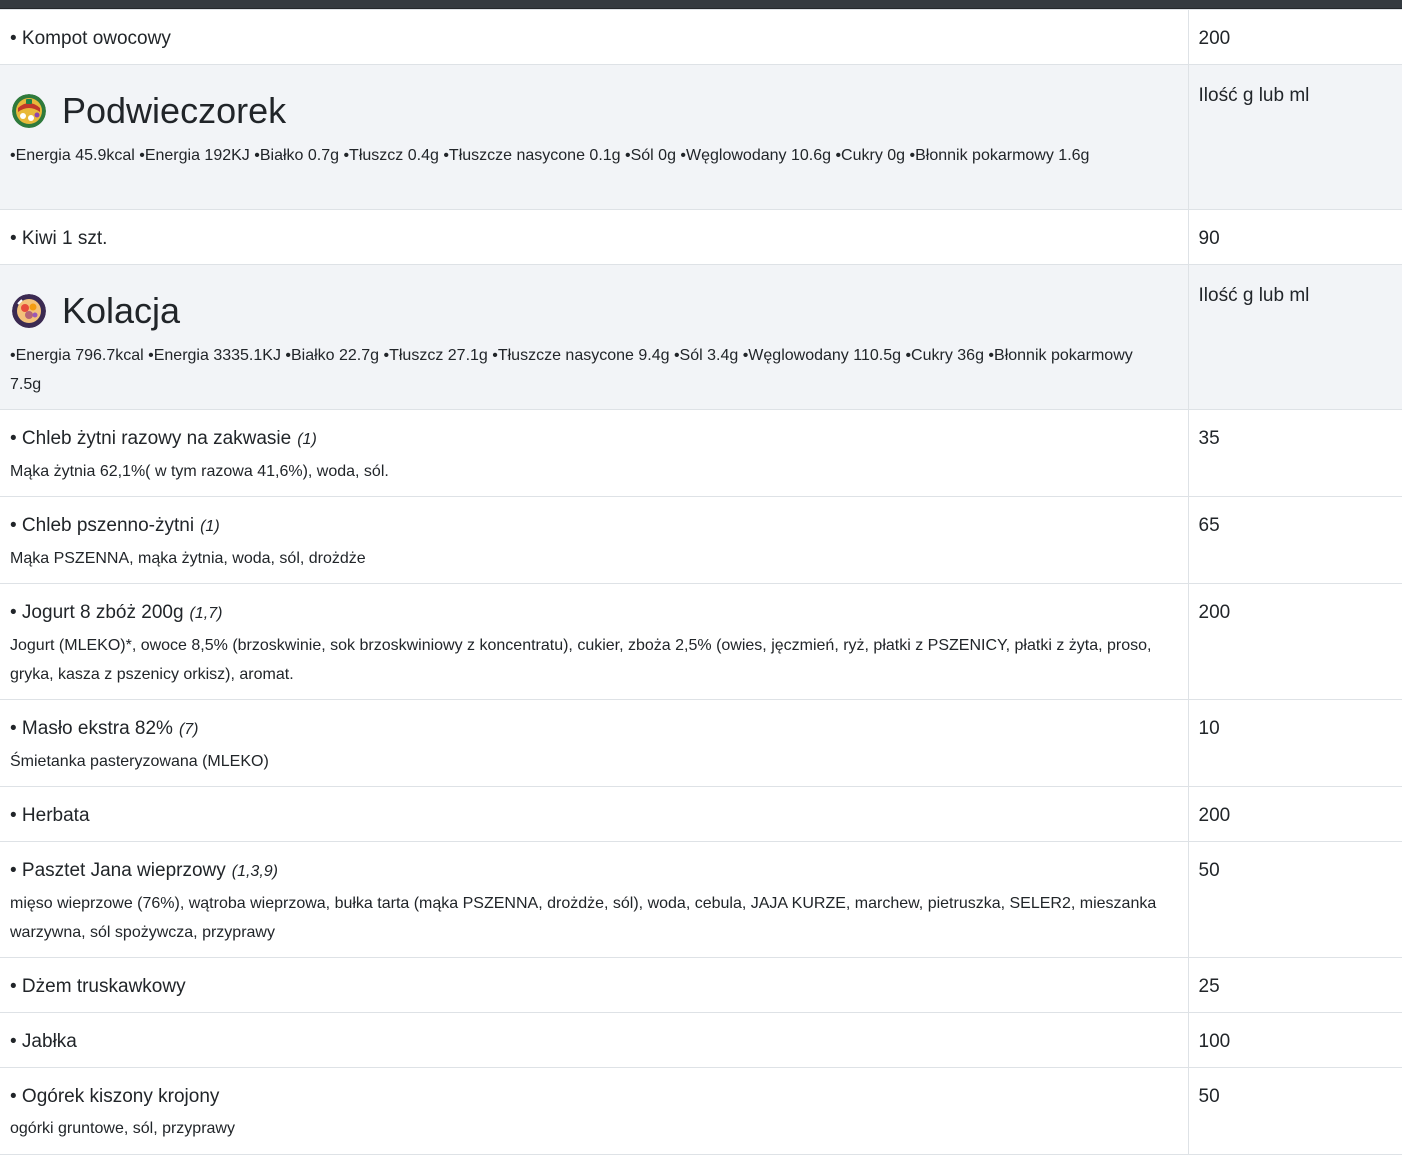 The image size is (1402, 1155). I want to click on item-name: • Masło ekstra 82%, so click(91, 728).